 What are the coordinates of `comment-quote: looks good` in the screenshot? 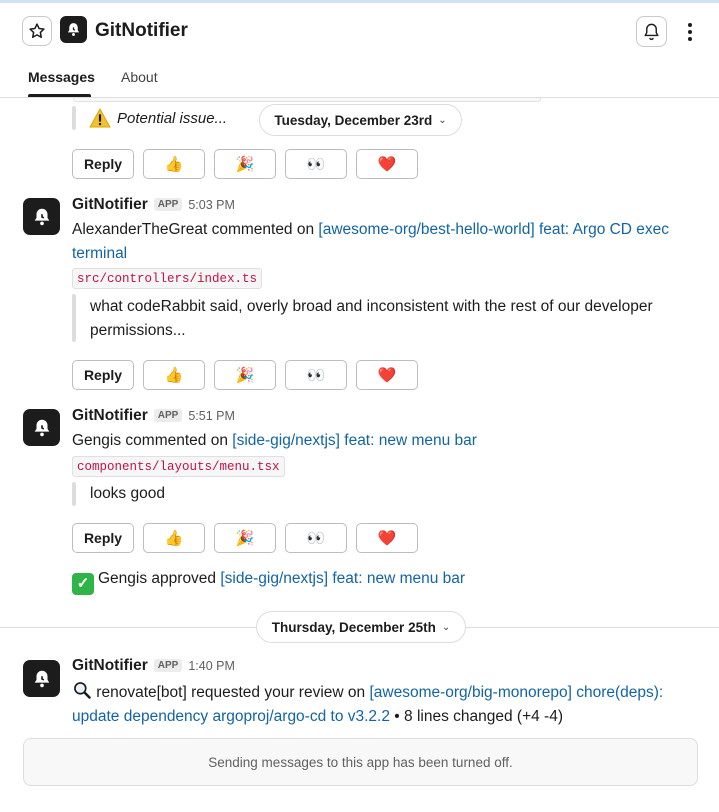 It's located at (127, 493).